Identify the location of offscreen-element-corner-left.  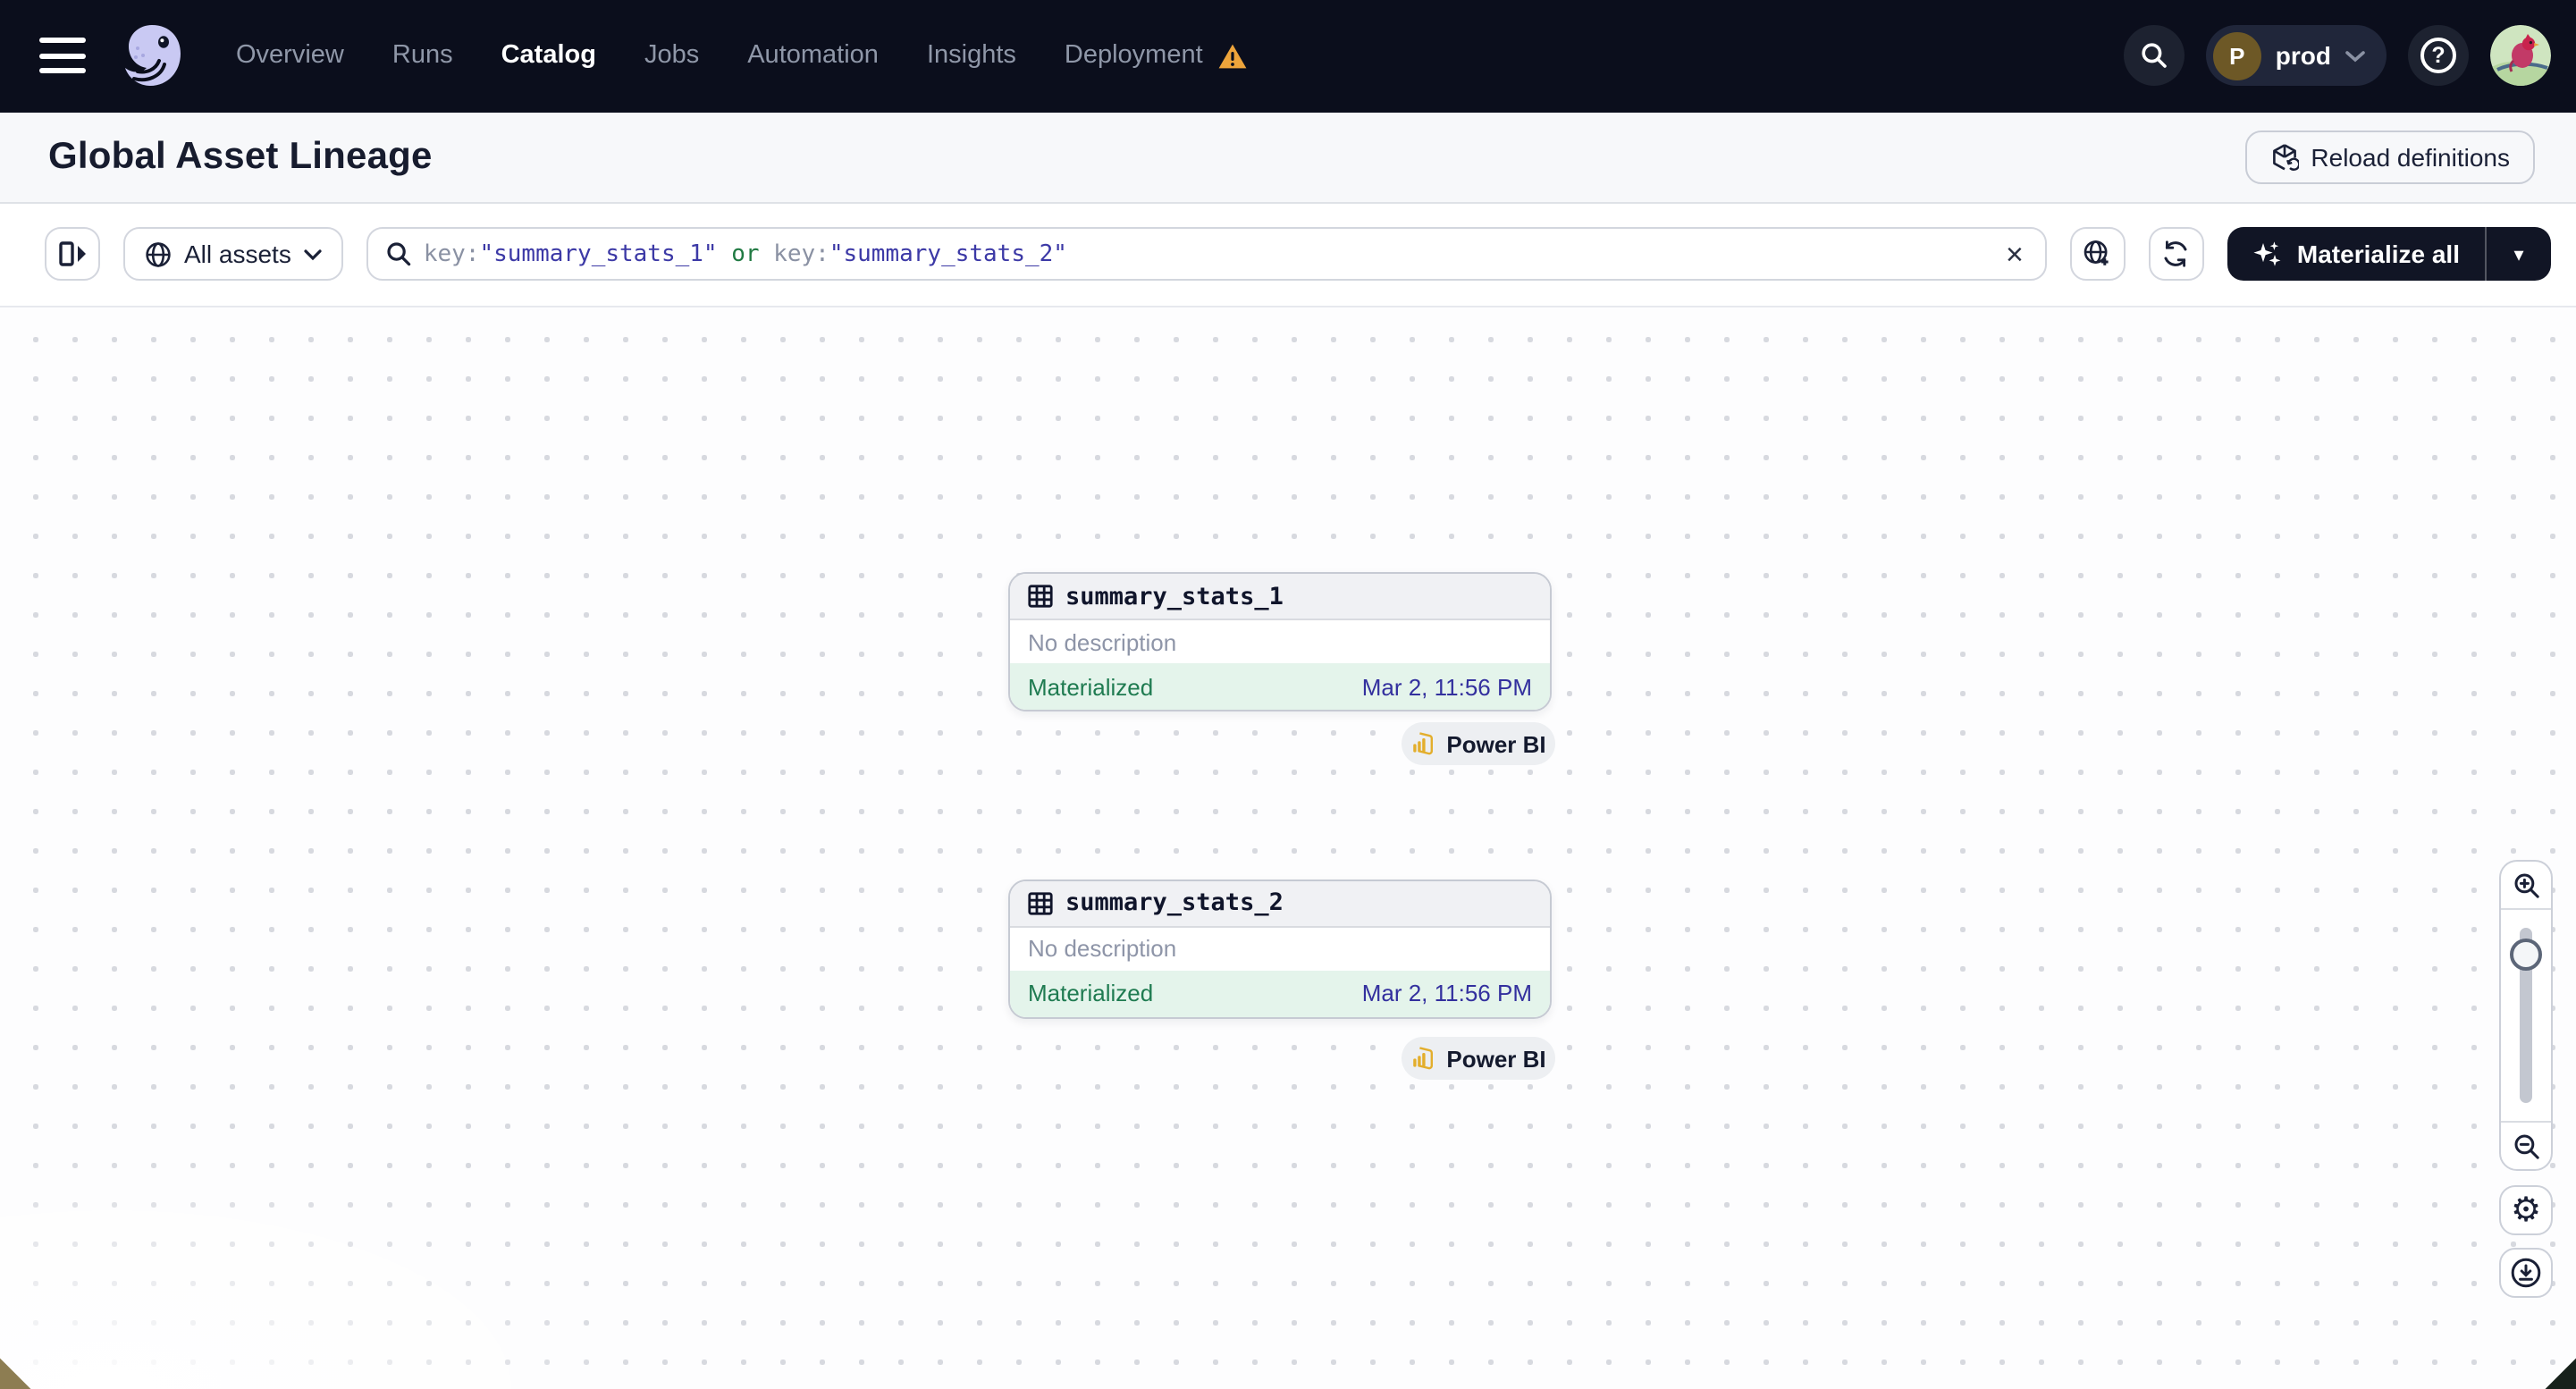
(18, 1371).